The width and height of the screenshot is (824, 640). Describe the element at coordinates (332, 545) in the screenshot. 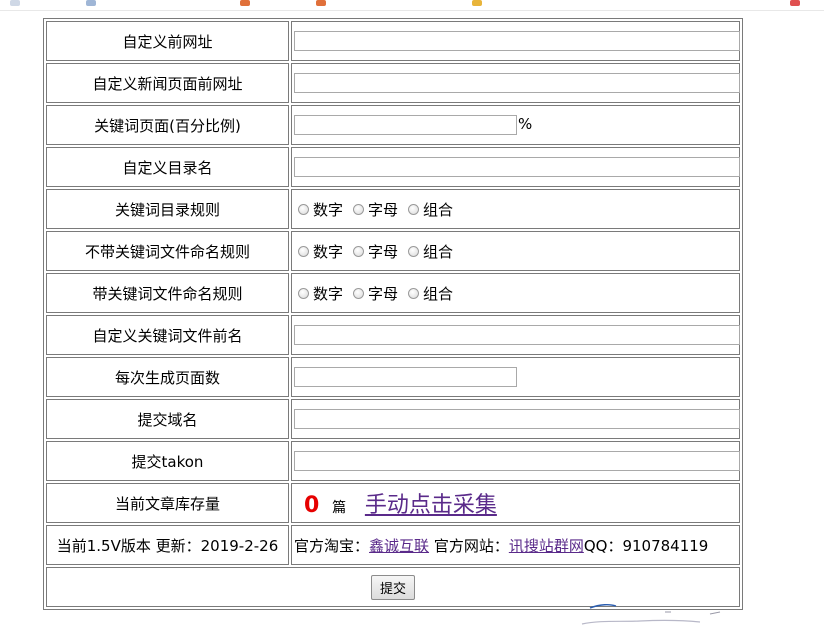

I see `taobao-label: 官方淘宝：` at that location.